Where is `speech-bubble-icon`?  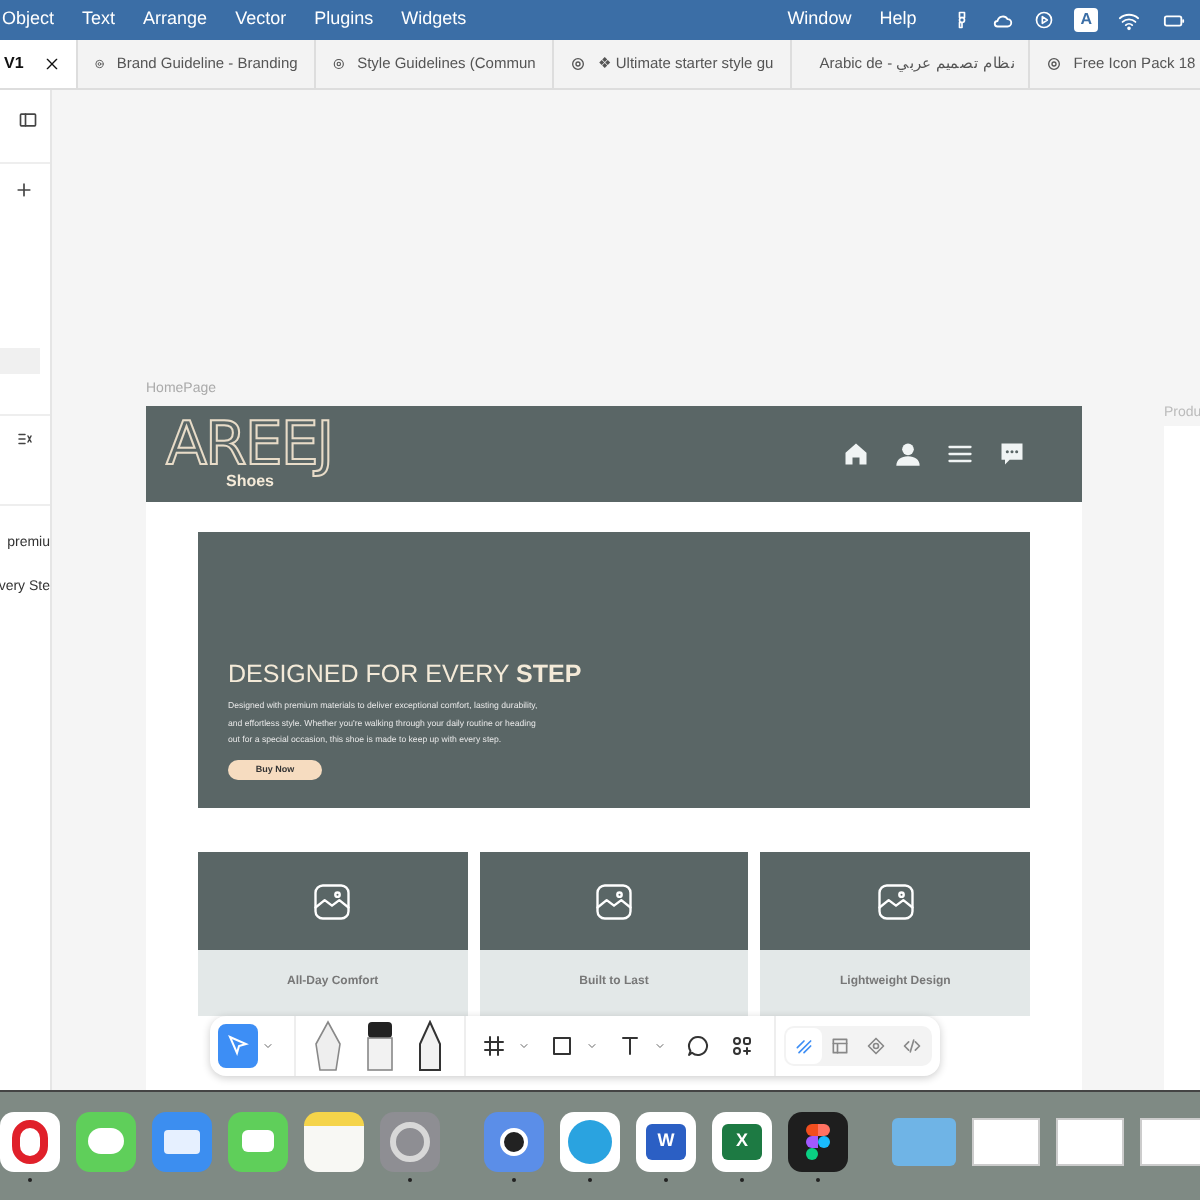 speech-bubble-icon is located at coordinates (698, 1046).